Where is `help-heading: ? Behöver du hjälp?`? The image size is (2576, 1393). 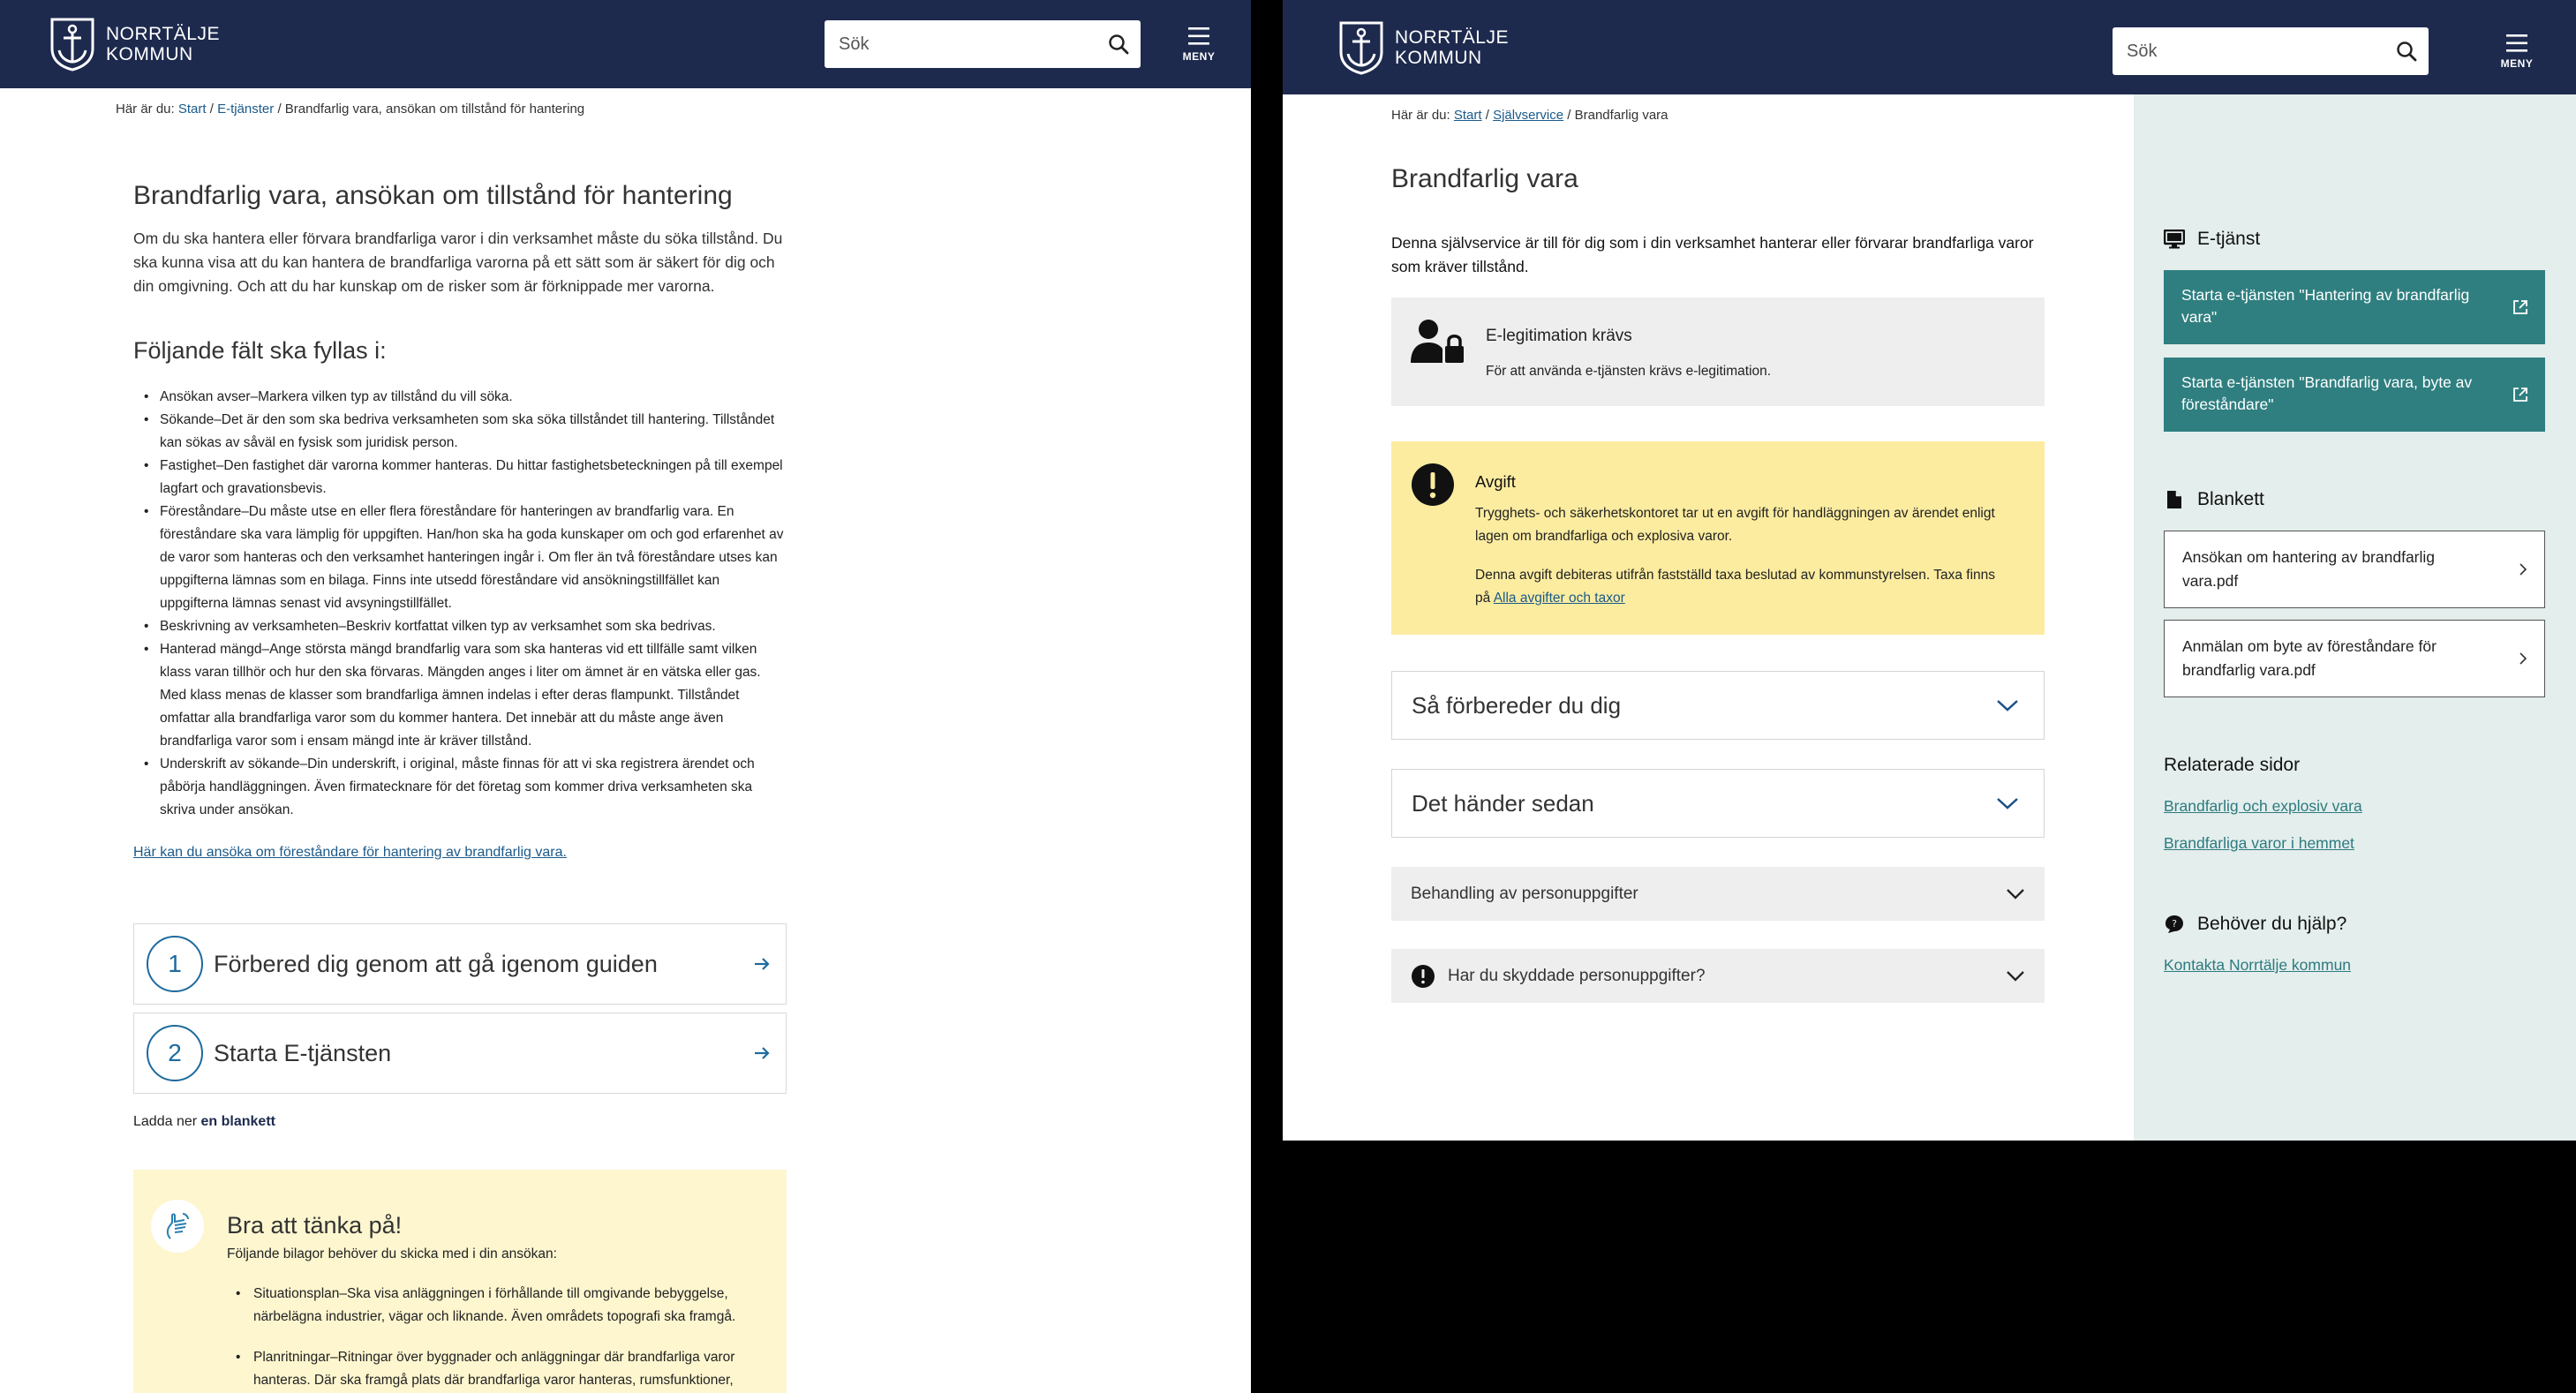 help-heading: ? Behöver du hjälp? is located at coordinates (2255, 924).